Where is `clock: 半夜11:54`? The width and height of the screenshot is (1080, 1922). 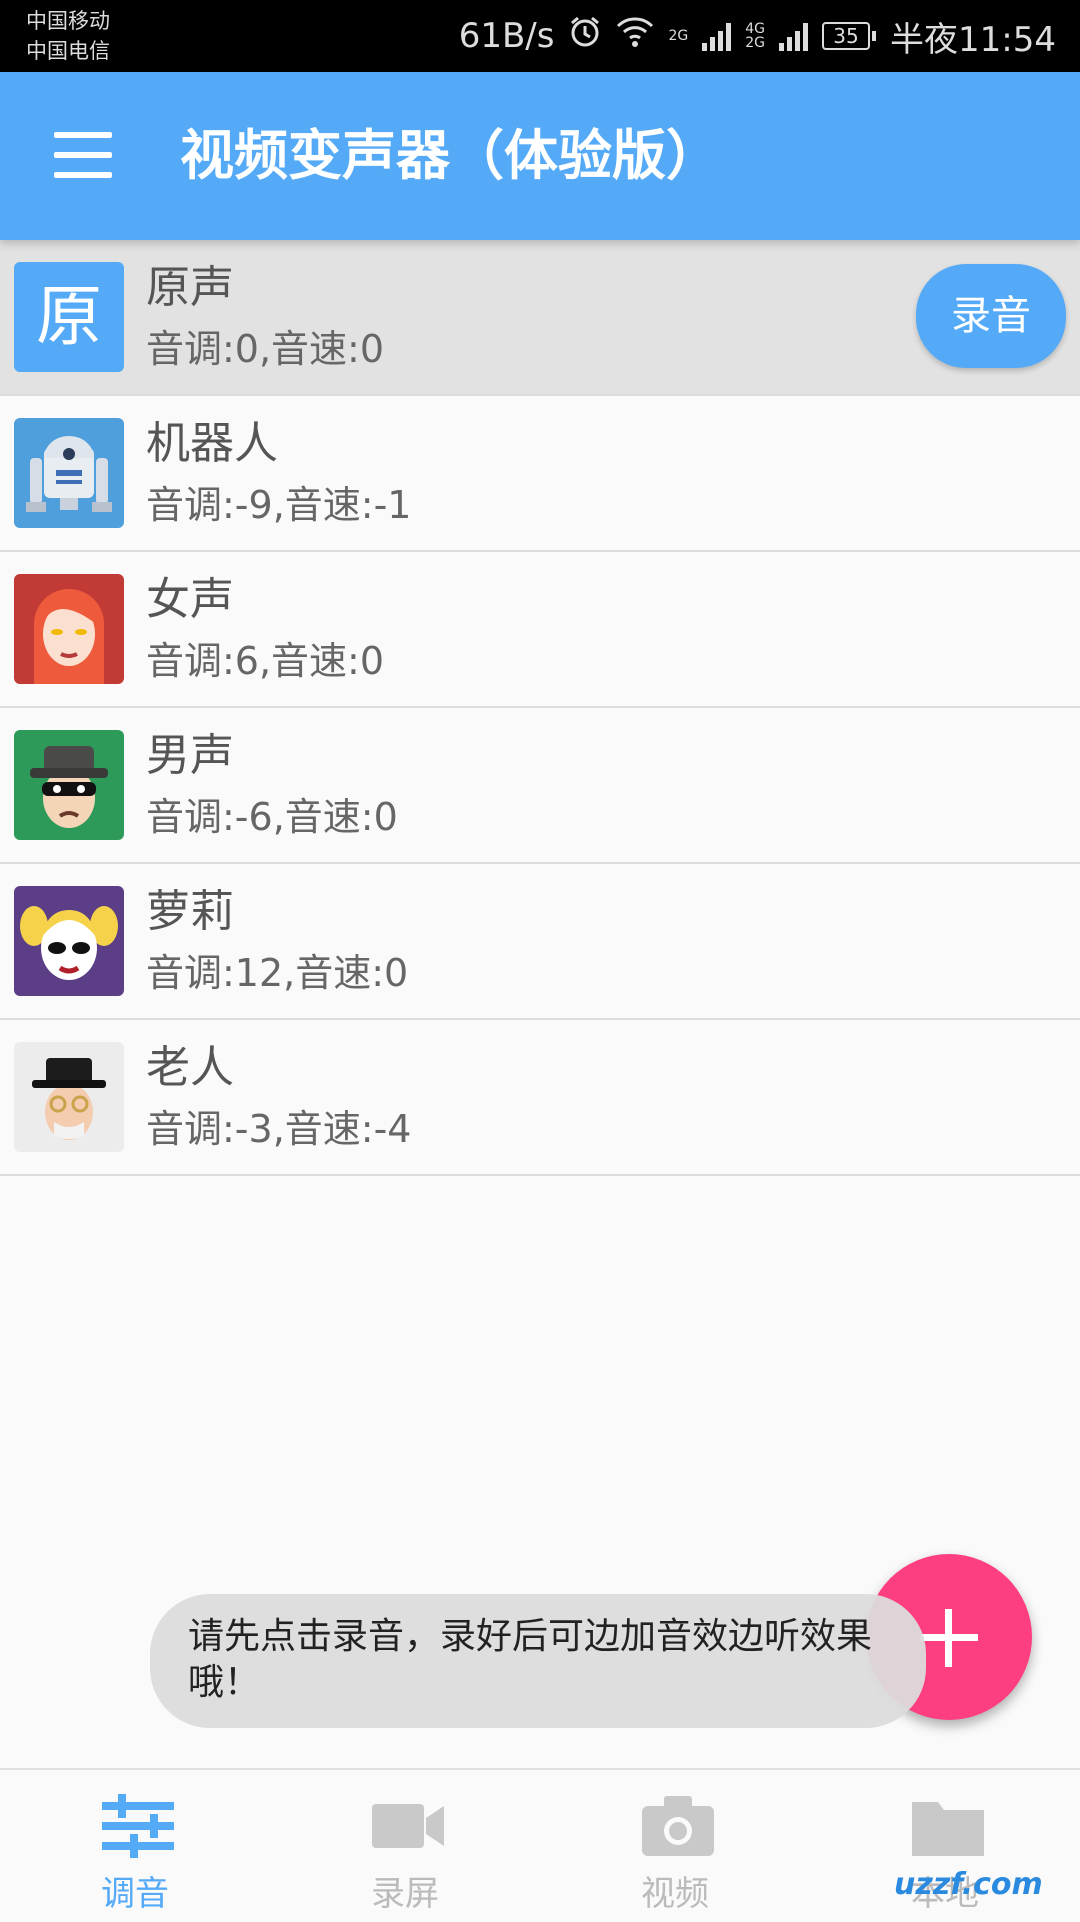 clock: 半夜11:54 is located at coordinates (973, 39).